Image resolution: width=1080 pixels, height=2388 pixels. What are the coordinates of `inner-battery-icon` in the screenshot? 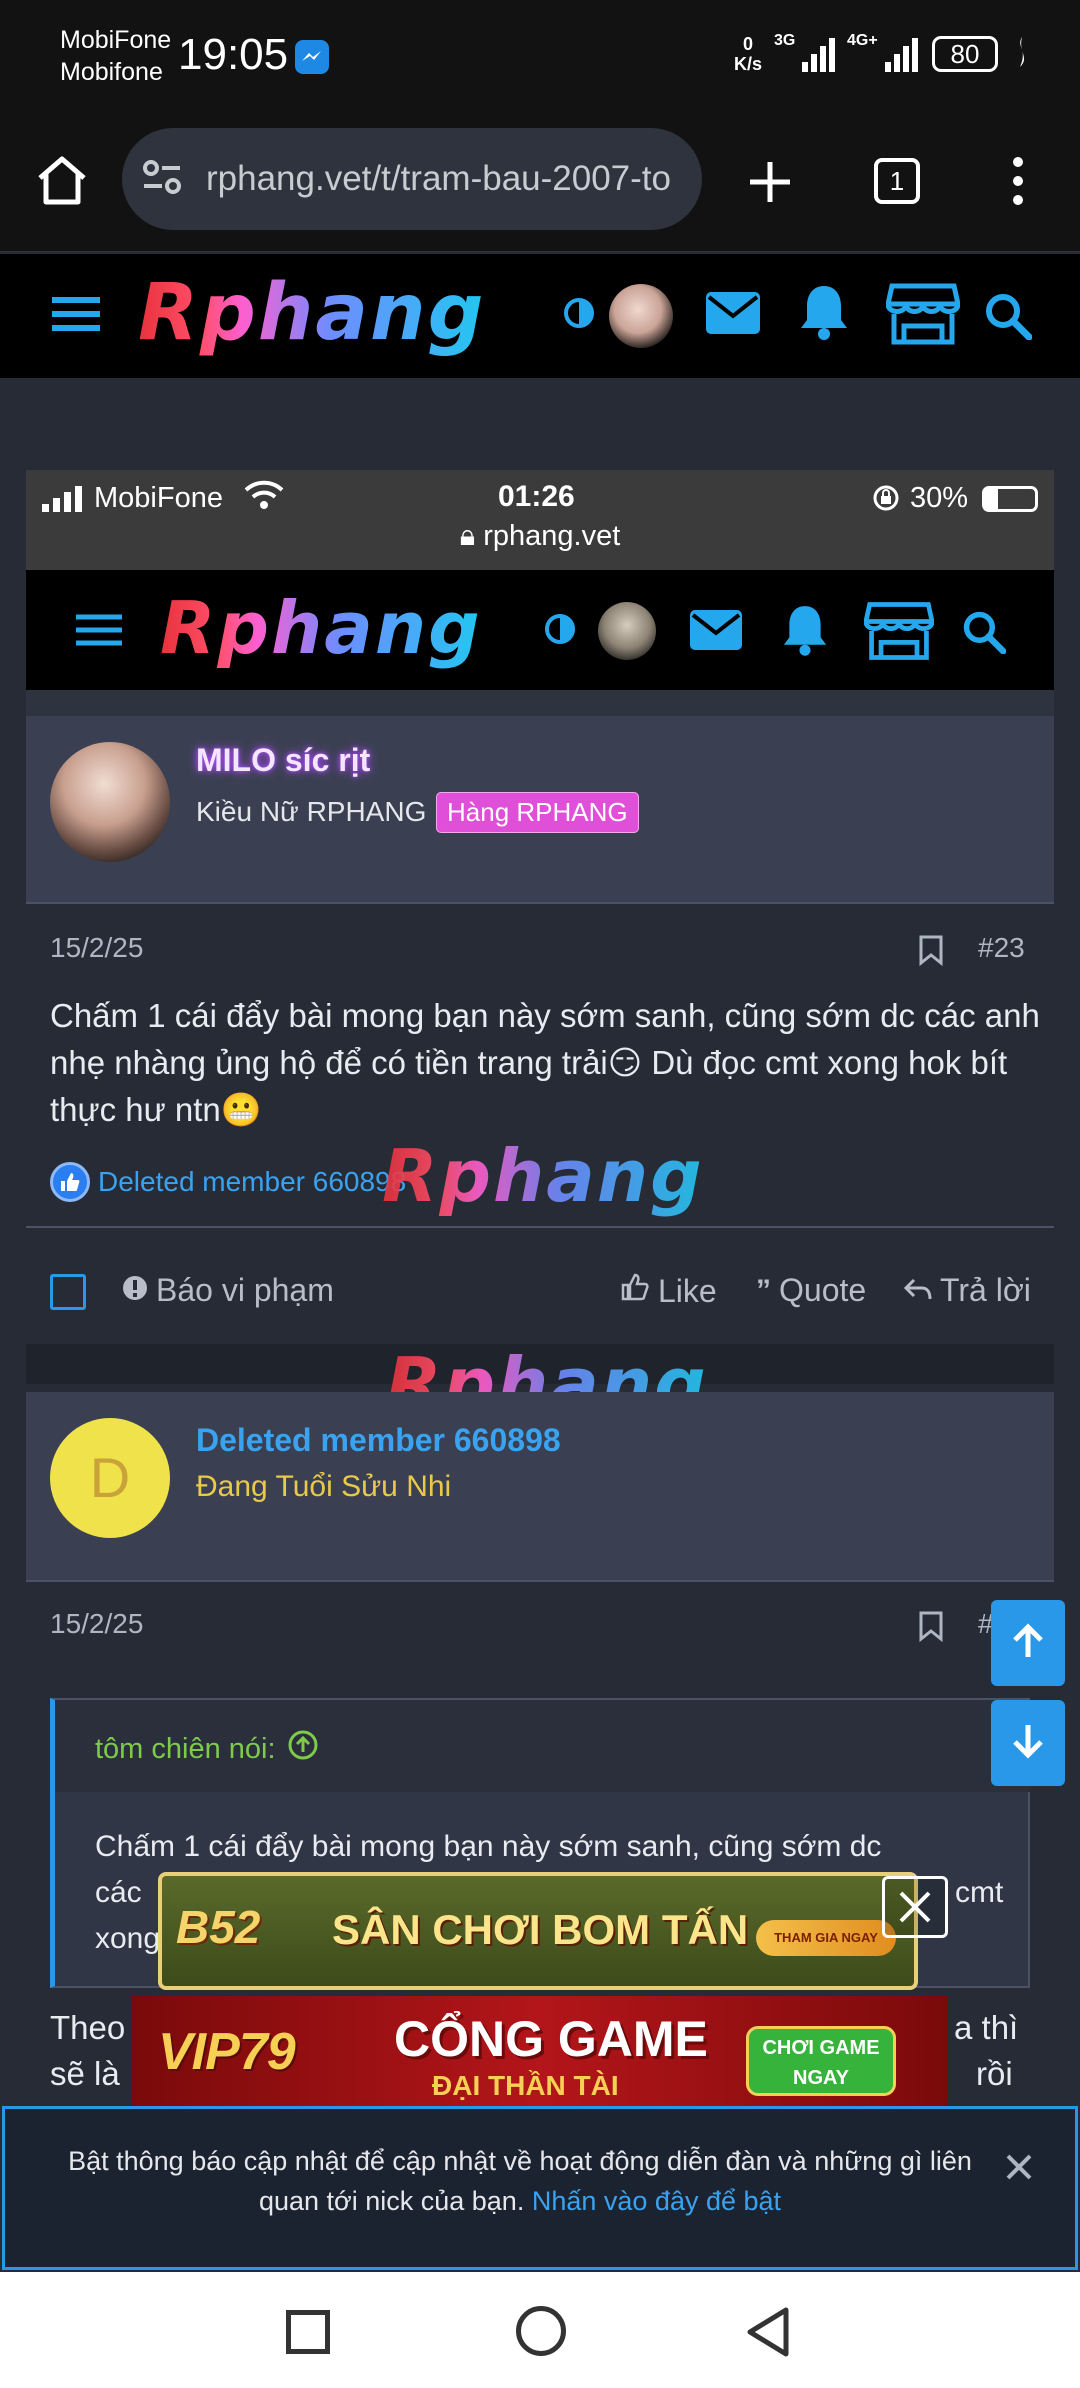 It's located at (1010, 499).